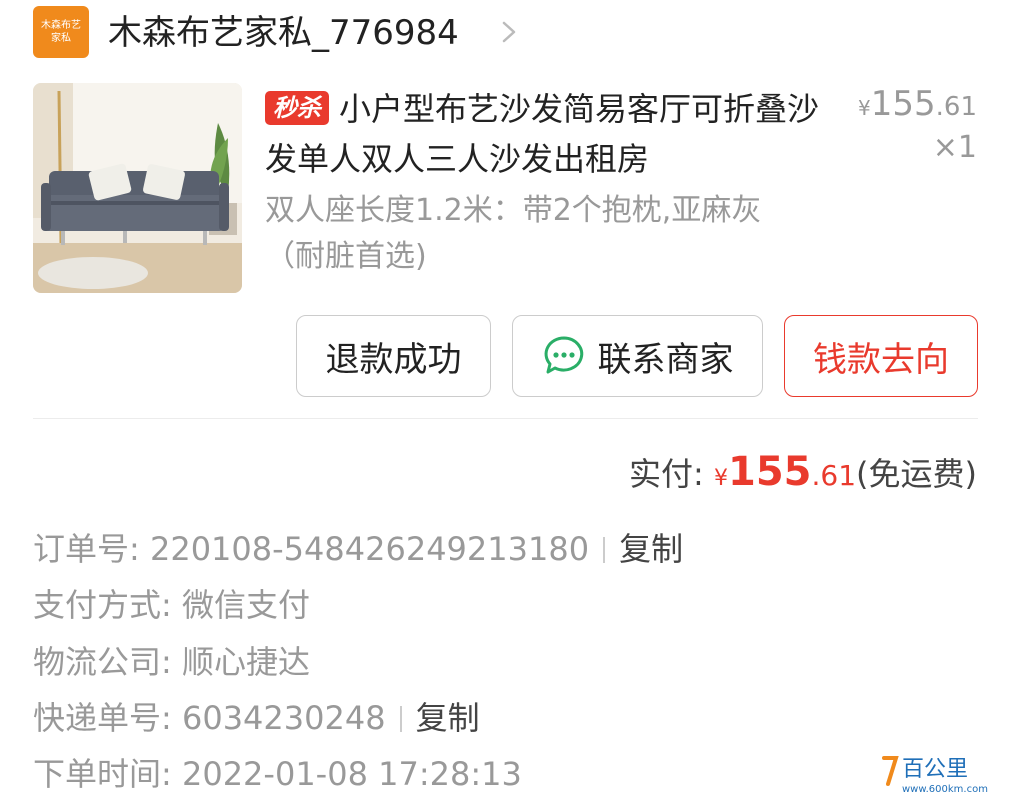 Image resolution: width=1011 pixels, height=800 pixels. What do you see at coordinates (393, 359) in the screenshot?
I see `refund-status-label: 退款成功` at bounding box center [393, 359].